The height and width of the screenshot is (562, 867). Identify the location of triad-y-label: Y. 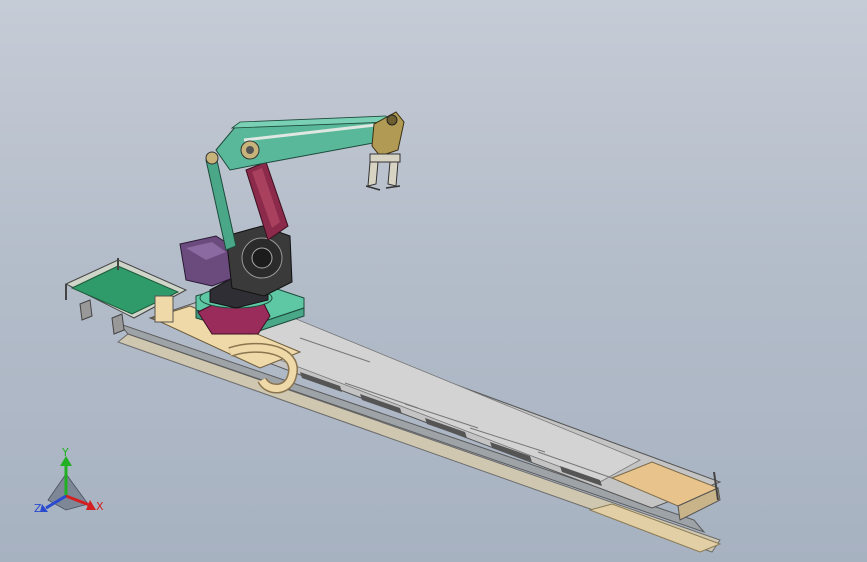
(65, 452).